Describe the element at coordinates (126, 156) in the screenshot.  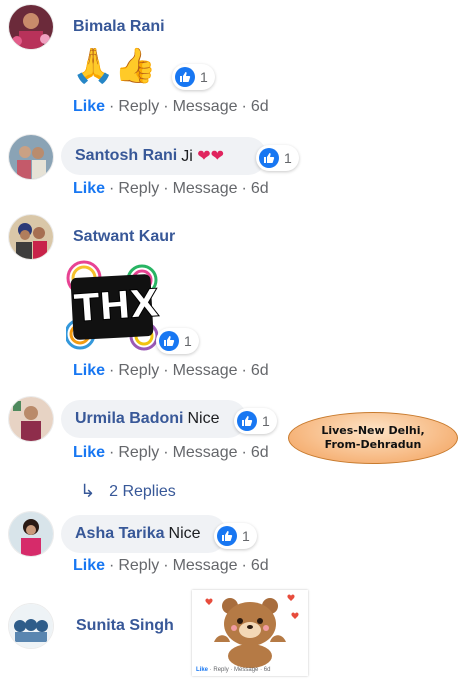
I see `commenter-name: Santosh Rani` at that location.